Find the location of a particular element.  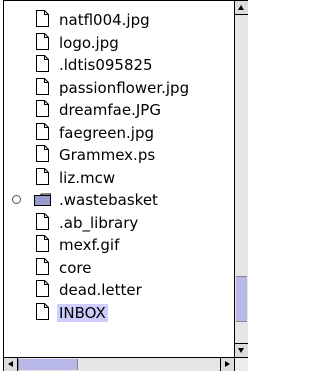

list-item-label: liz.mcw is located at coordinates (87, 177).